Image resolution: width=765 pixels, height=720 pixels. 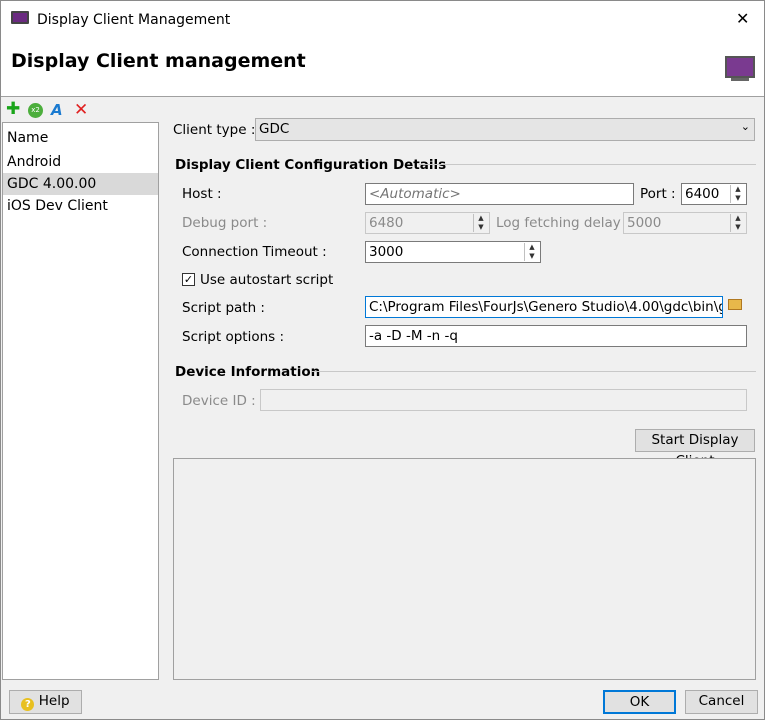 I want to click on list-item: iOS Dev Client, so click(x=80, y=206).